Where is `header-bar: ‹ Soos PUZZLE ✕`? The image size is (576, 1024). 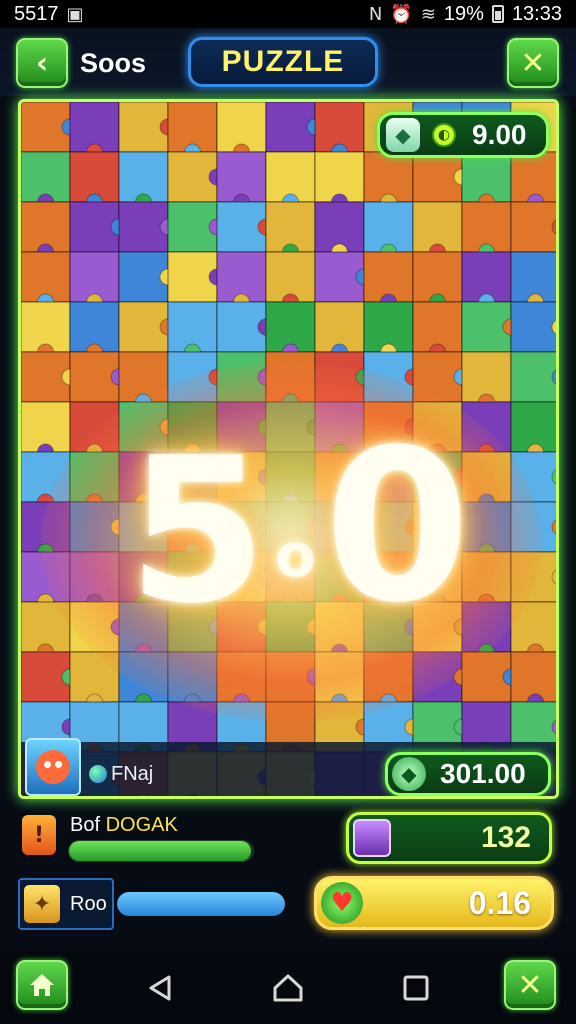
header-bar: ‹ Soos PUZZLE ✕ is located at coordinates (288, 62).